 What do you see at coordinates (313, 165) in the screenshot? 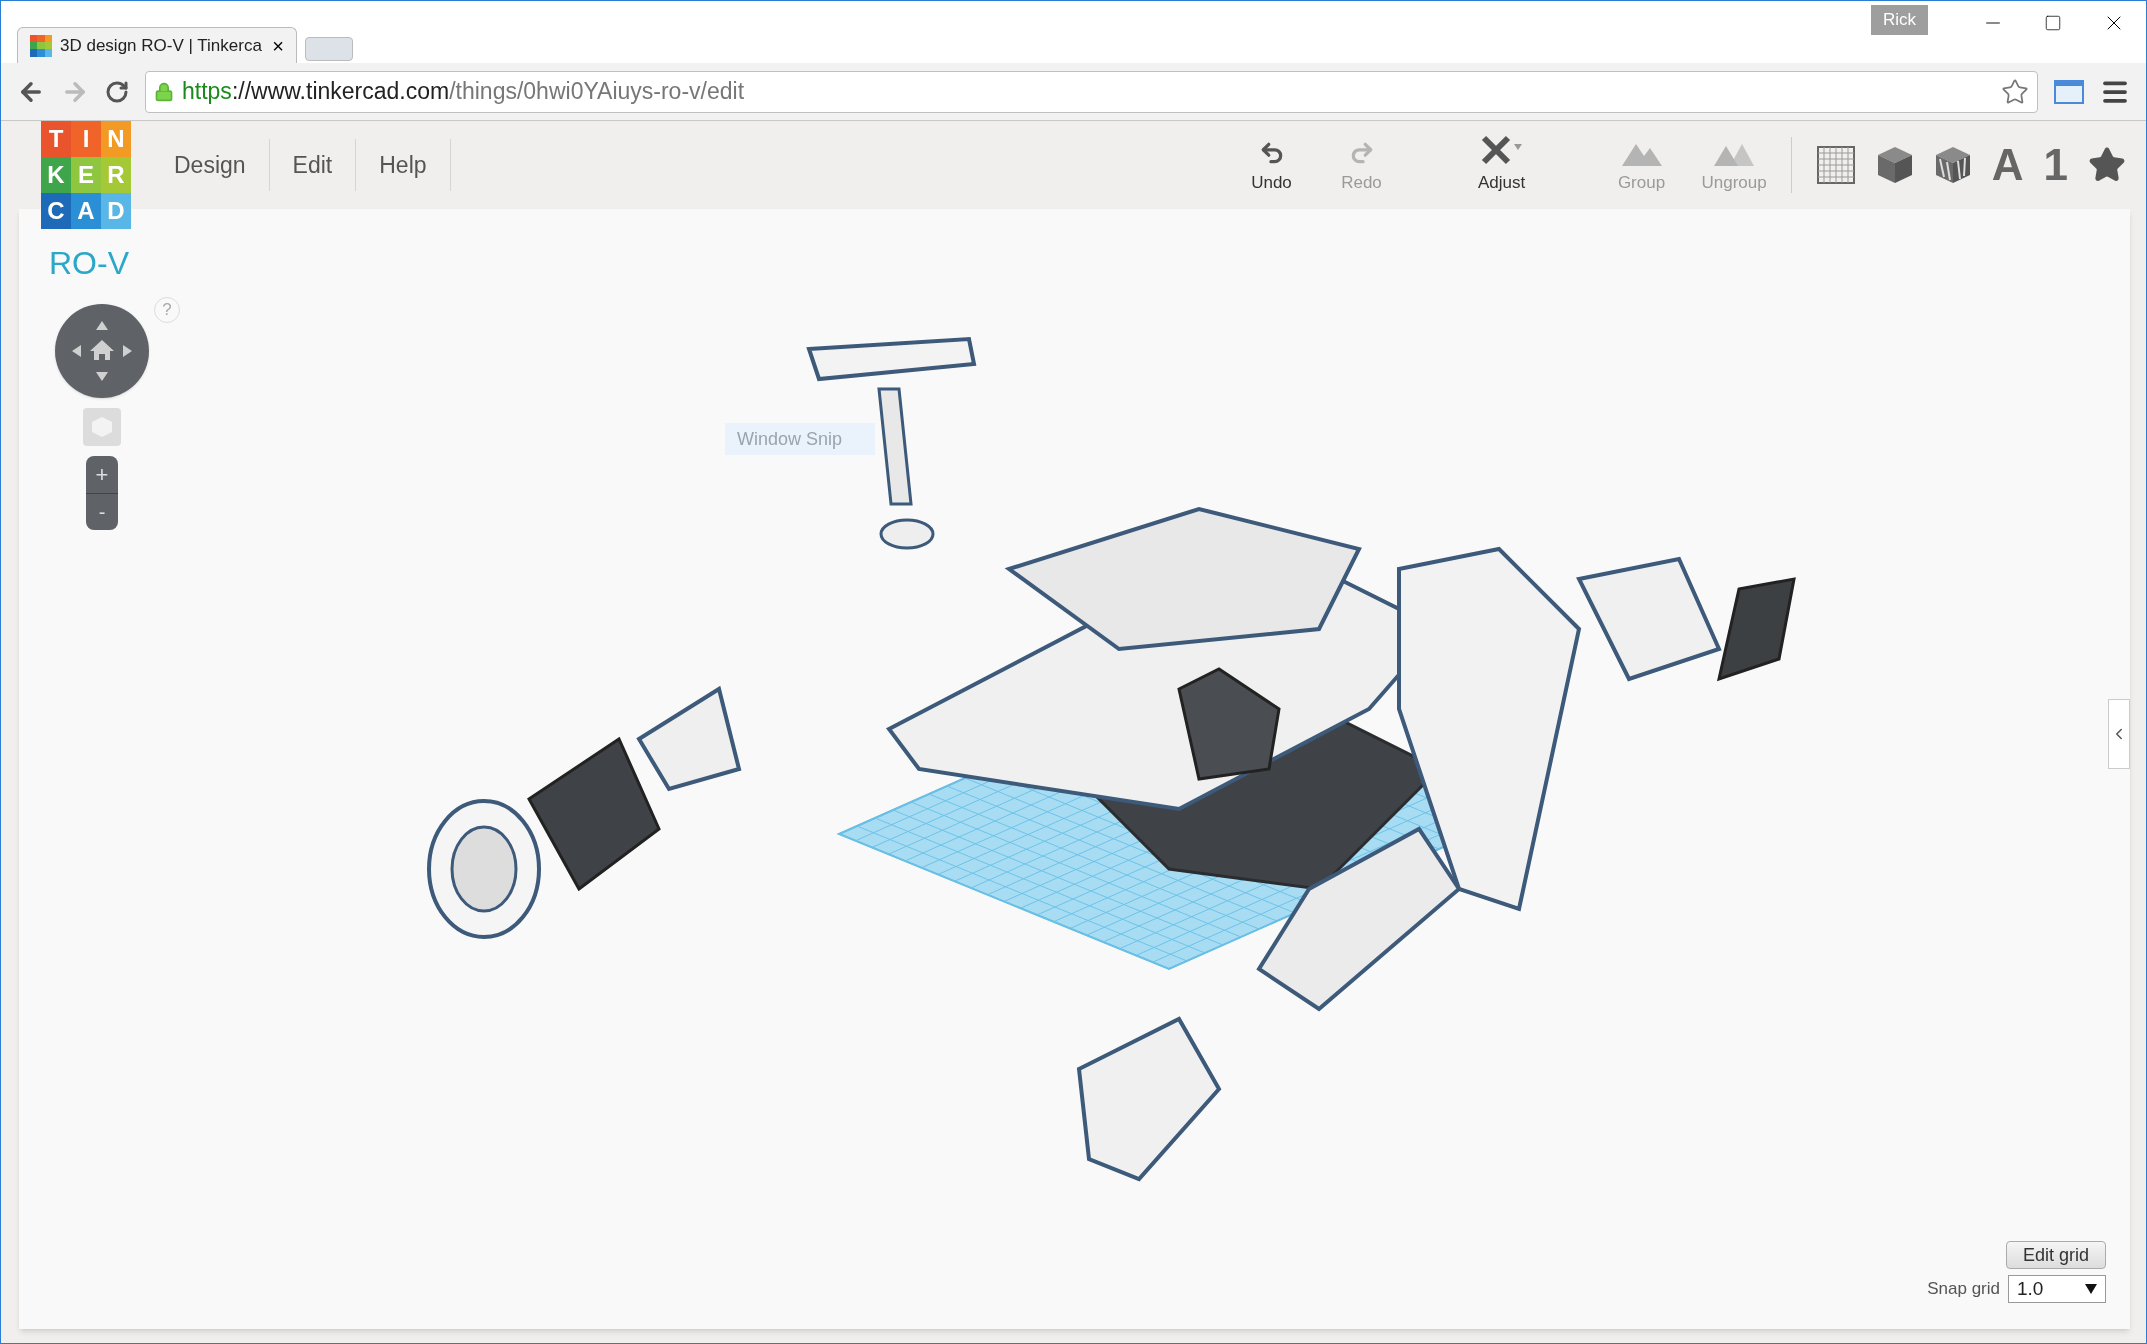
I see `menu-item: Edit` at bounding box center [313, 165].